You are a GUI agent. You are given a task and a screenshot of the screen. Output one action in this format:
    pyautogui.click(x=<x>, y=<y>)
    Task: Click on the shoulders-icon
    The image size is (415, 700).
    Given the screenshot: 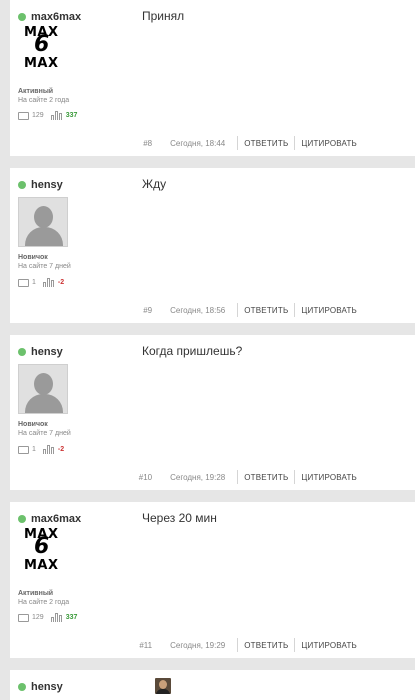 What is the action you would take?
    pyautogui.click(x=163, y=691)
    